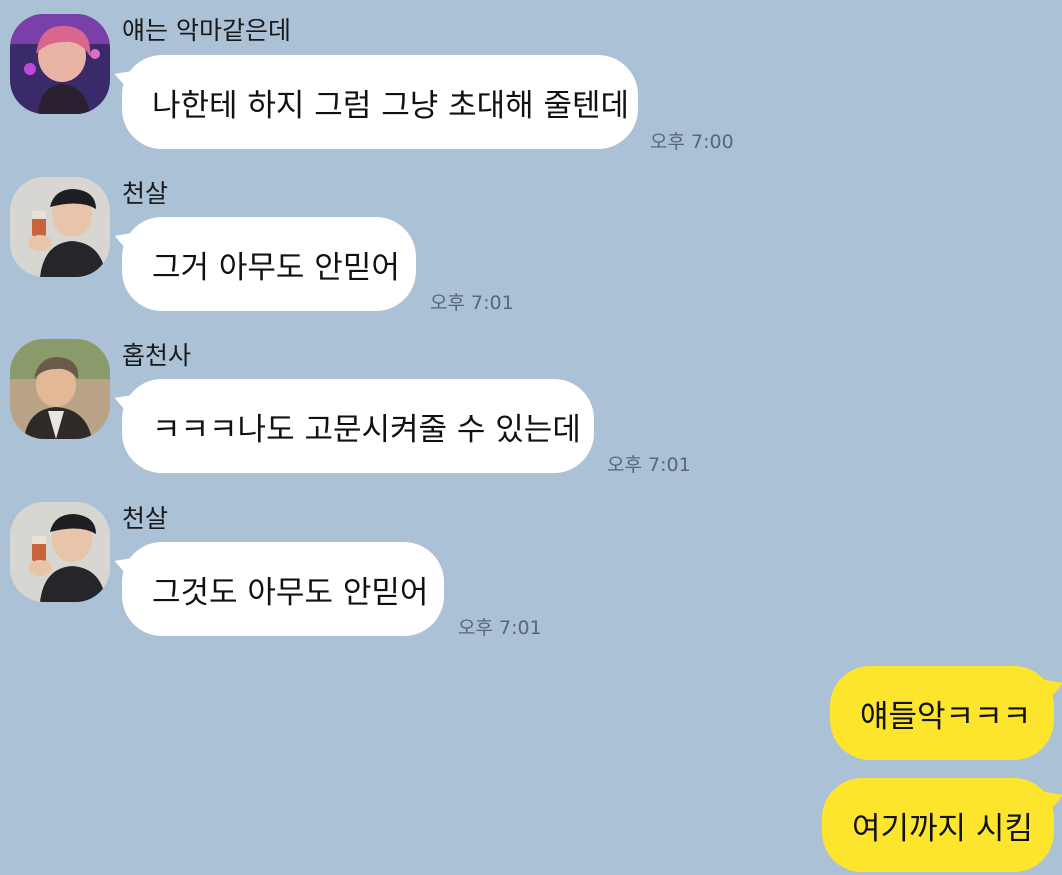 This screenshot has width=1062, height=875. What do you see at coordinates (206, 30) in the screenshot?
I see `sender-name: 얘는 악마같은데` at bounding box center [206, 30].